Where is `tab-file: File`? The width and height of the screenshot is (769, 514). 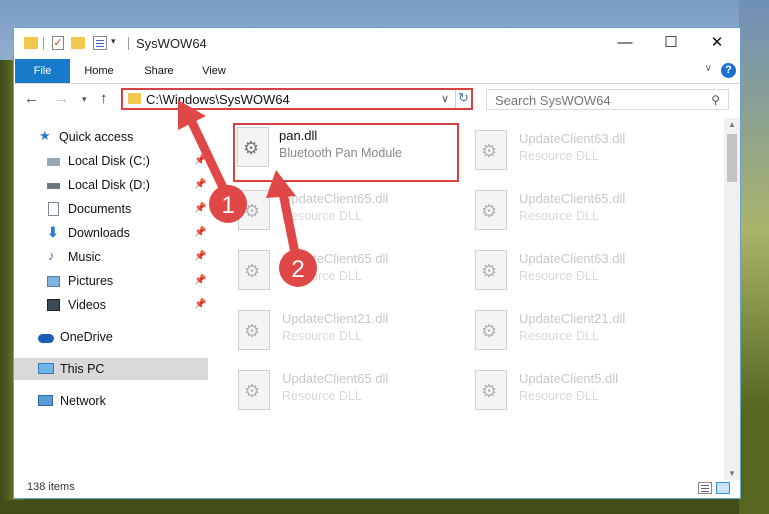
tab-file: File is located at coordinates (42, 71).